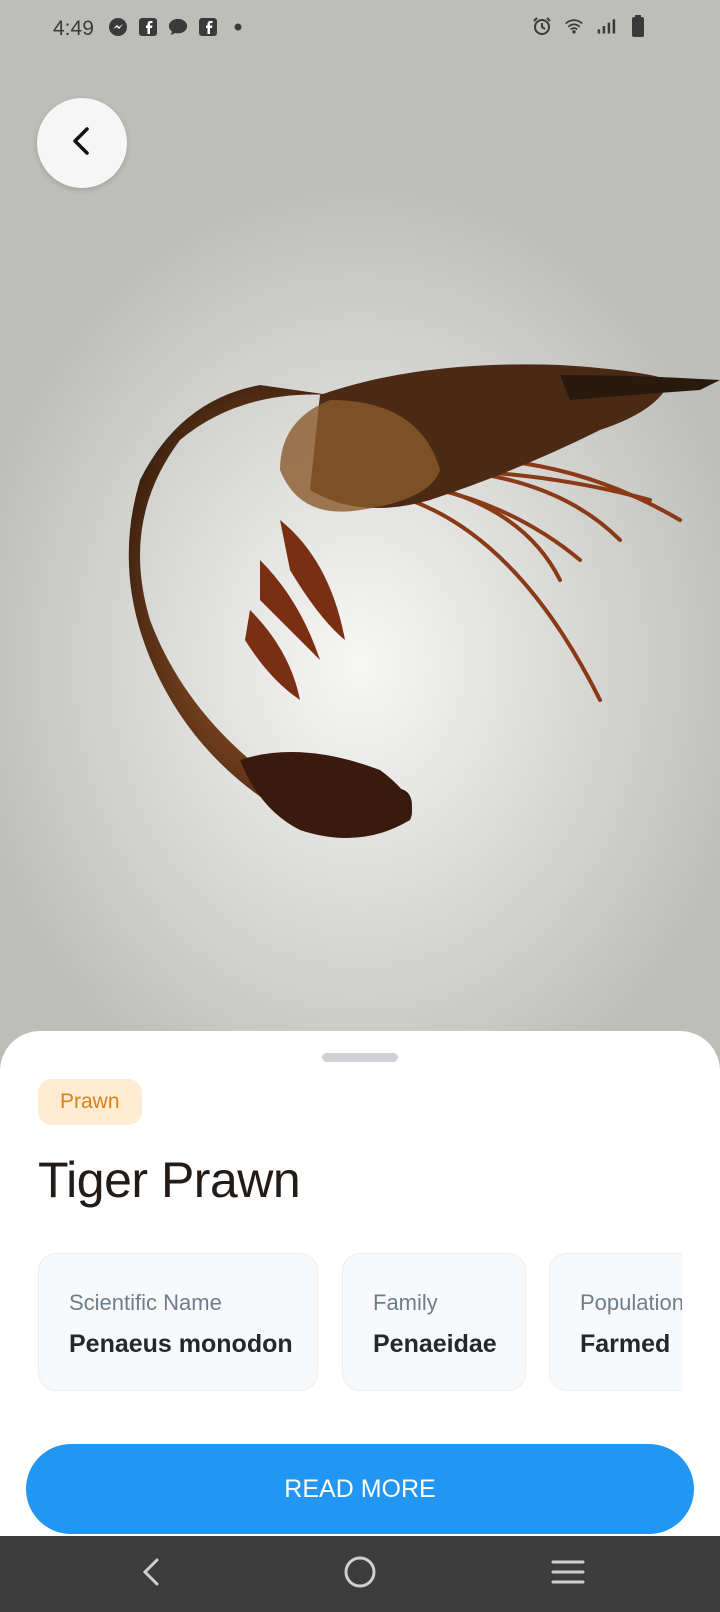  What do you see at coordinates (631, 1302) in the screenshot?
I see `info-card-label: Population` at bounding box center [631, 1302].